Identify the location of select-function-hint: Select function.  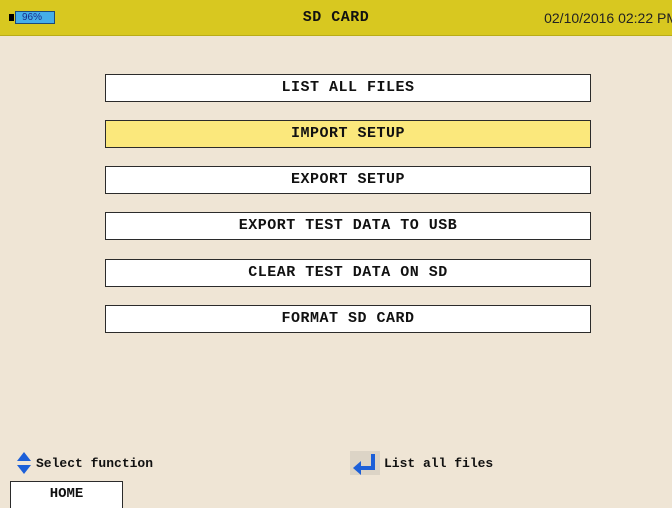
(84, 463).